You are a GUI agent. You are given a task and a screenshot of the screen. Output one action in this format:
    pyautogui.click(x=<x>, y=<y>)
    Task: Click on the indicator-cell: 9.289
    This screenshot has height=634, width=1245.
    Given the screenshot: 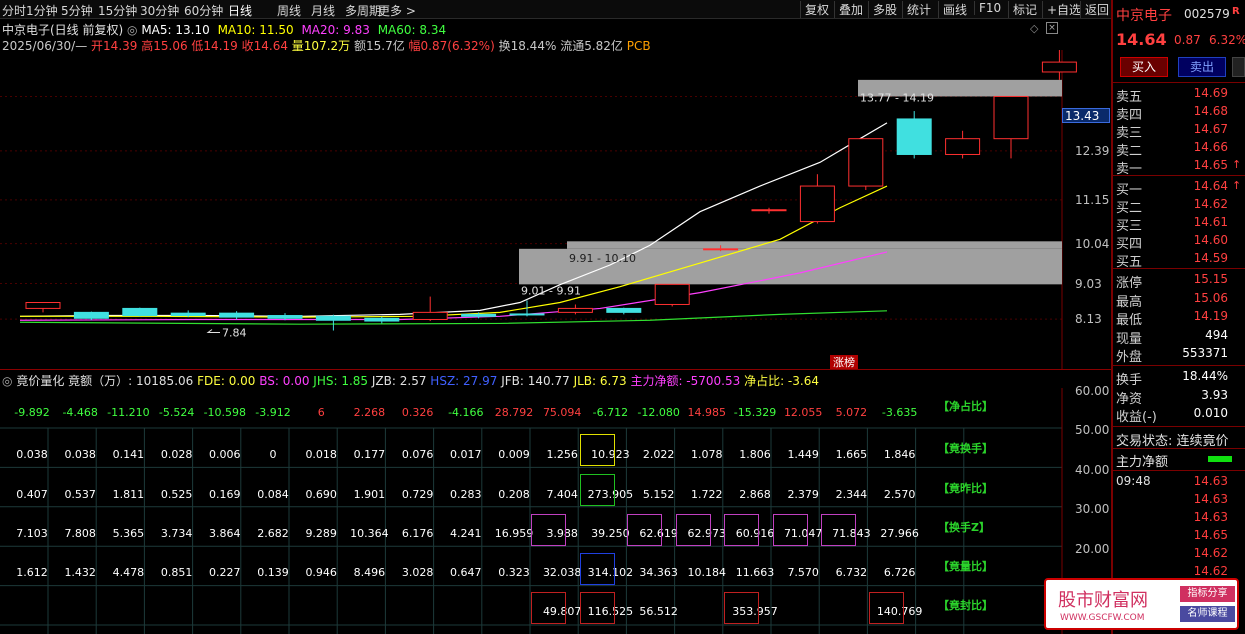 What is the action you would take?
    pyautogui.click(x=321, y=533)
    